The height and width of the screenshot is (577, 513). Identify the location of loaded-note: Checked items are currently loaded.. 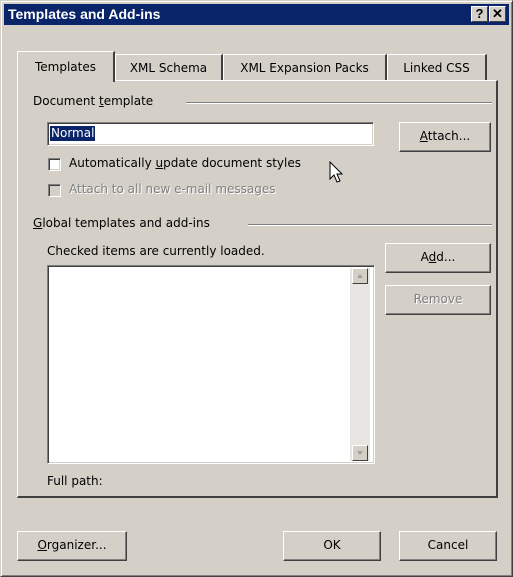
(156, 251).